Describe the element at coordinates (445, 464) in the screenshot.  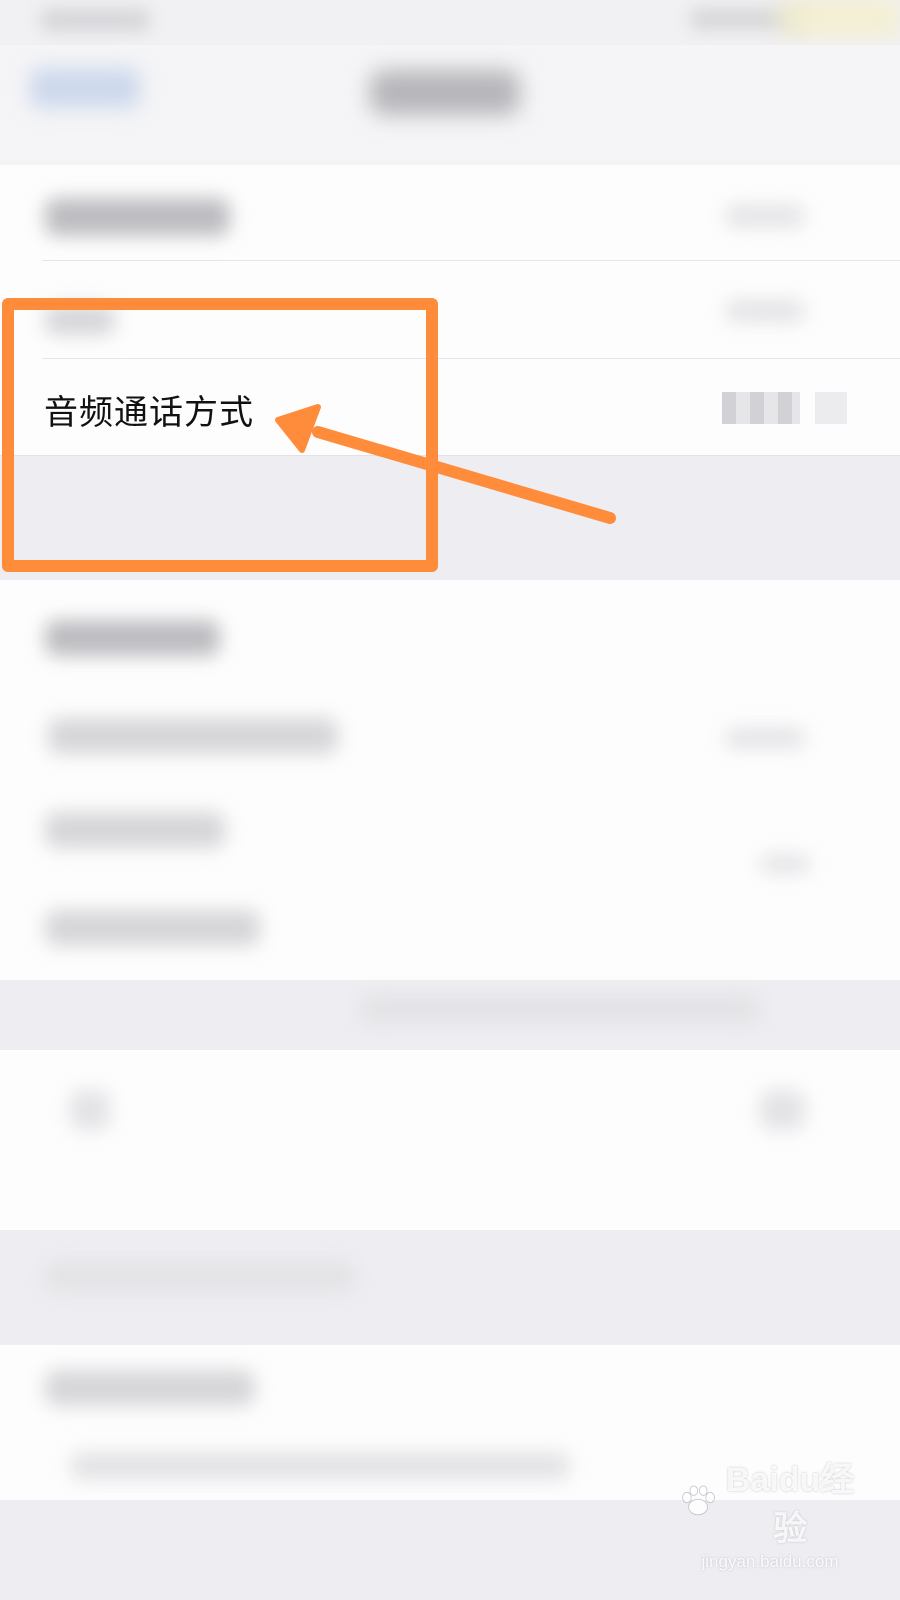
I see `annotation-arrow-icon` at that location.